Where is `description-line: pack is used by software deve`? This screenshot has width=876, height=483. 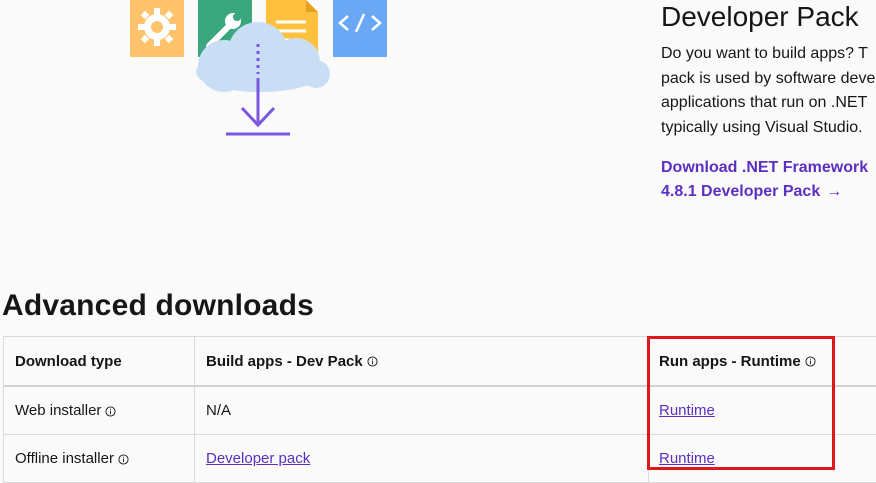 description-line: pack is used by software deve is located at coordinates (768, 79).